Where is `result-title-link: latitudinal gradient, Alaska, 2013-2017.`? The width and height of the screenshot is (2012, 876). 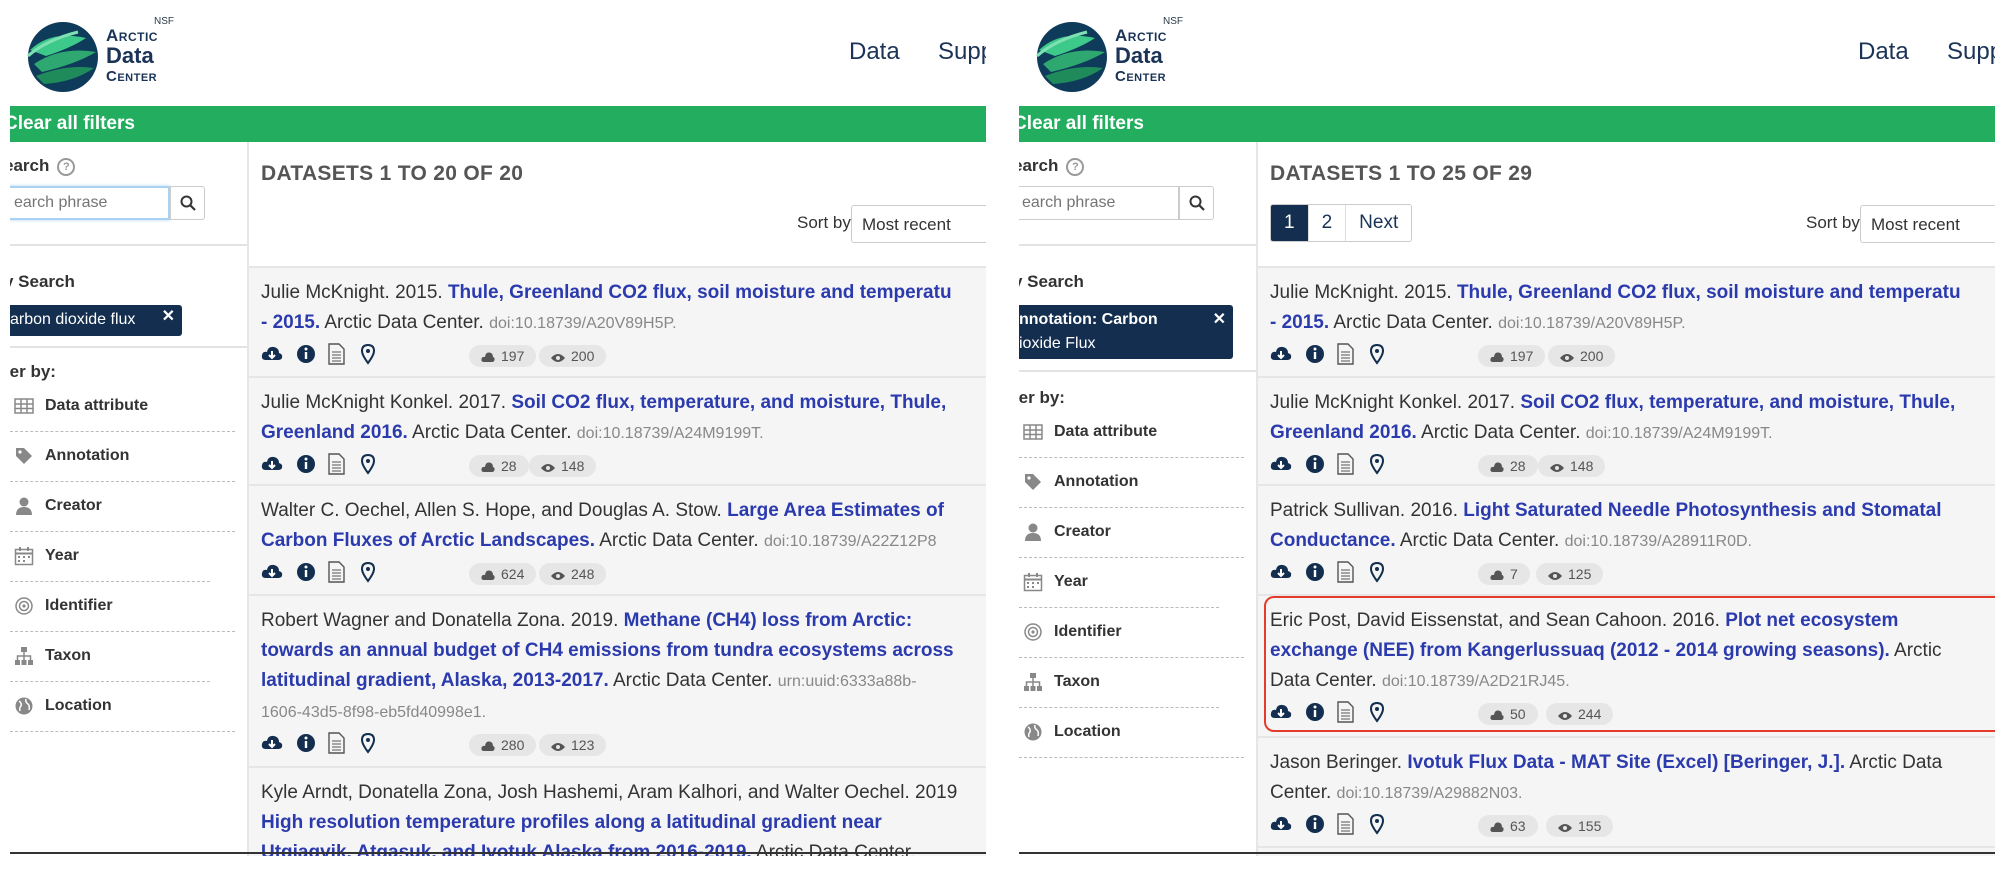
result-title-link: latitudinal gradient, Alaska, 2013-2017. is located at coordinates (435, 680).